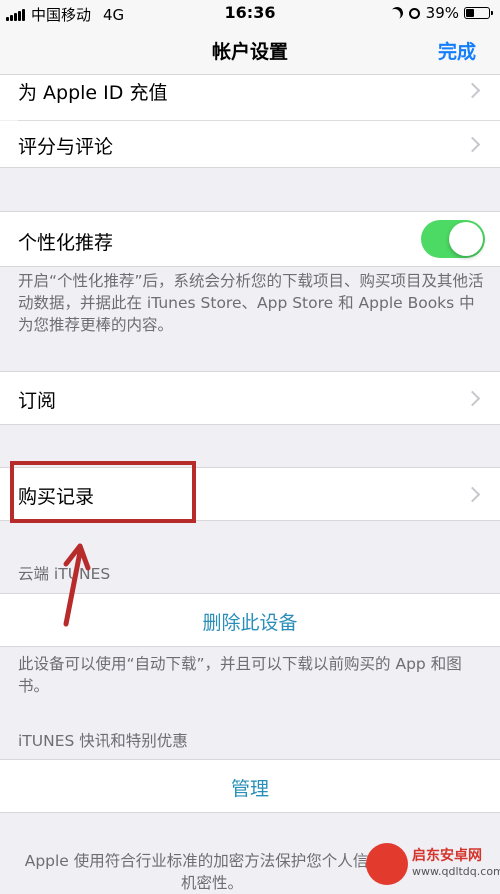 This screenshot has height=894, width=500. I want to click on apple-id-topup-row: 为 Apple ID 充值, so click(250, 97).